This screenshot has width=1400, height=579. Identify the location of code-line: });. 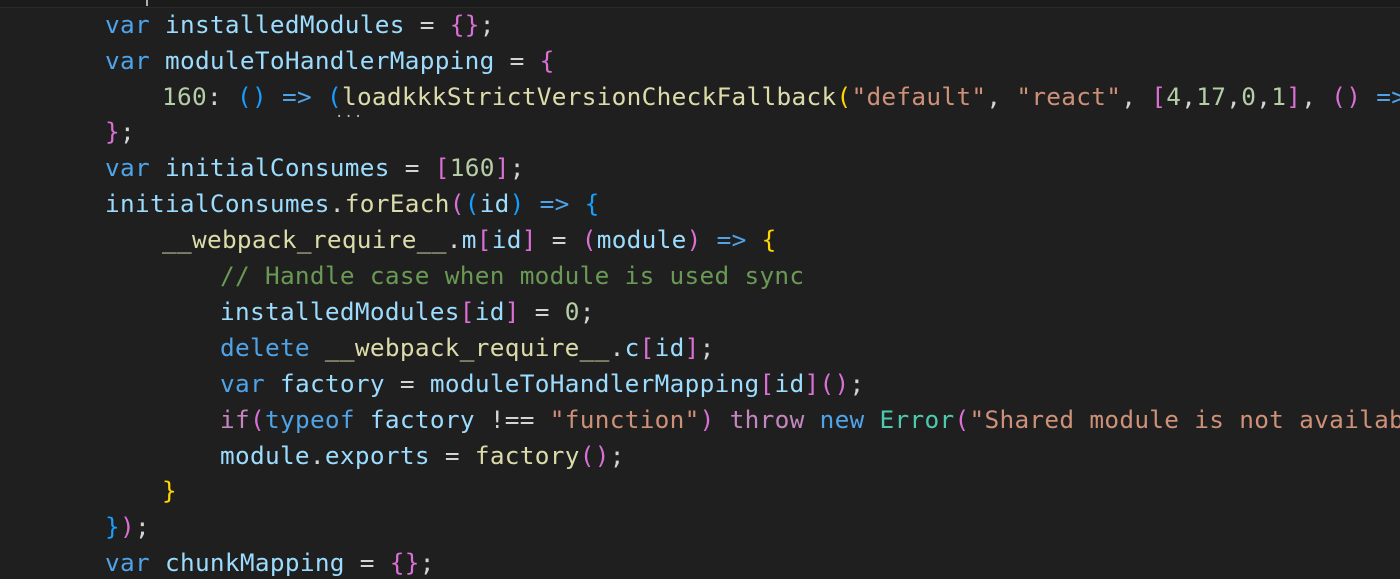
(127, 527).